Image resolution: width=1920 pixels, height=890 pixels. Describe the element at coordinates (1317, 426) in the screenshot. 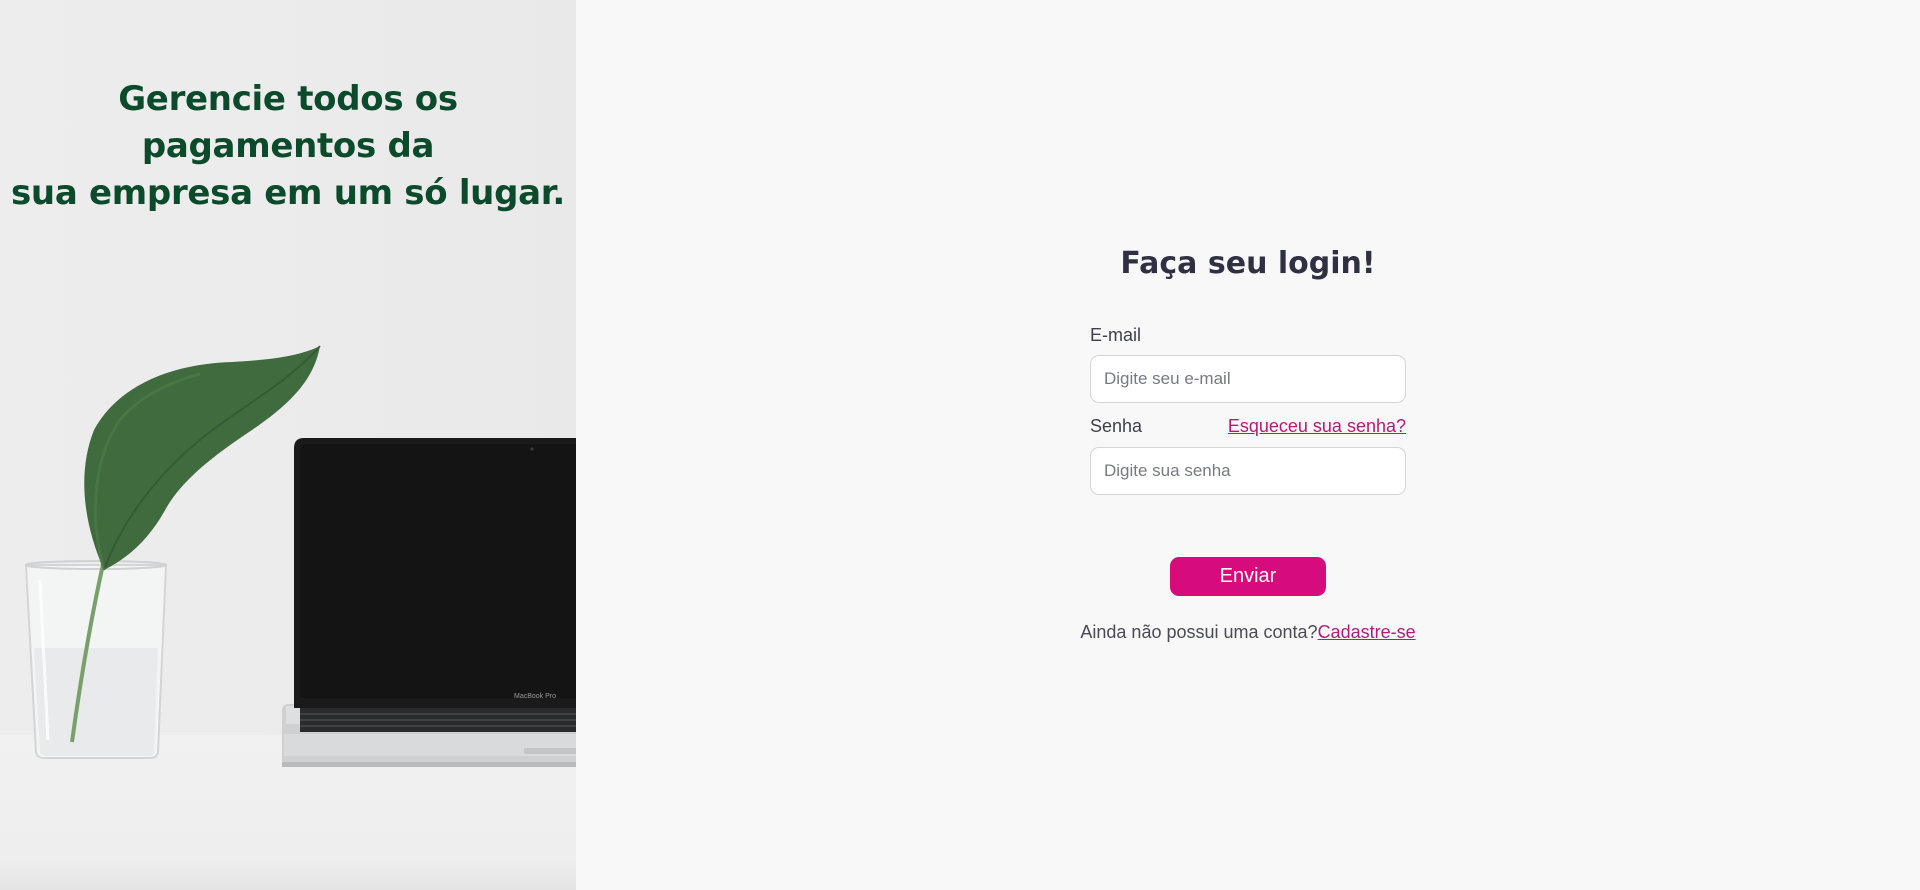

I see `forgot-password-link: Esqueceu sua senha?` at that location.